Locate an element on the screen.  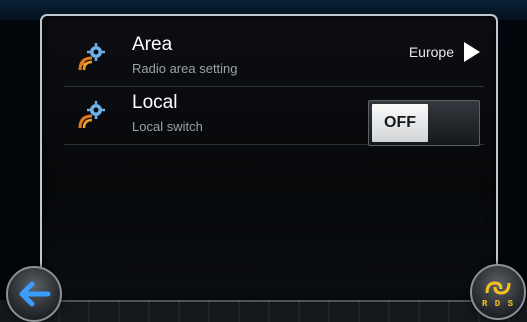
play-arrow-icon is located at coordinates (472, 52).